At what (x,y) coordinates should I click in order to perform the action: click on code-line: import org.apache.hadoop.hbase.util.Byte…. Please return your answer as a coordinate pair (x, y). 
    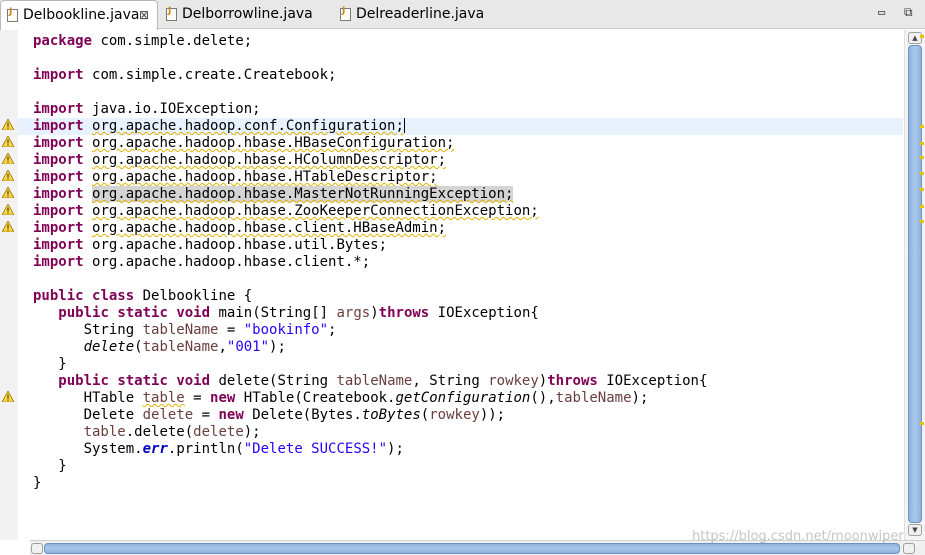
    Looking at the image, I should click on (468, 245).